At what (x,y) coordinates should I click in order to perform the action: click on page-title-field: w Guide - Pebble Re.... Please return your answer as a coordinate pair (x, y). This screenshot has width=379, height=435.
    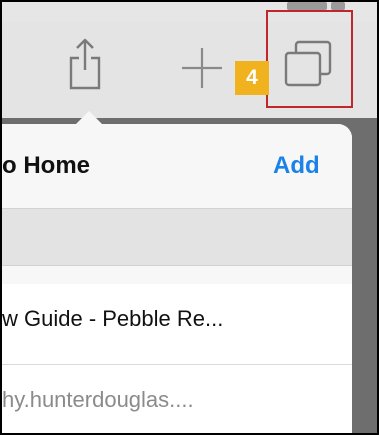
    Looking at the image, I should click on (112, 319).